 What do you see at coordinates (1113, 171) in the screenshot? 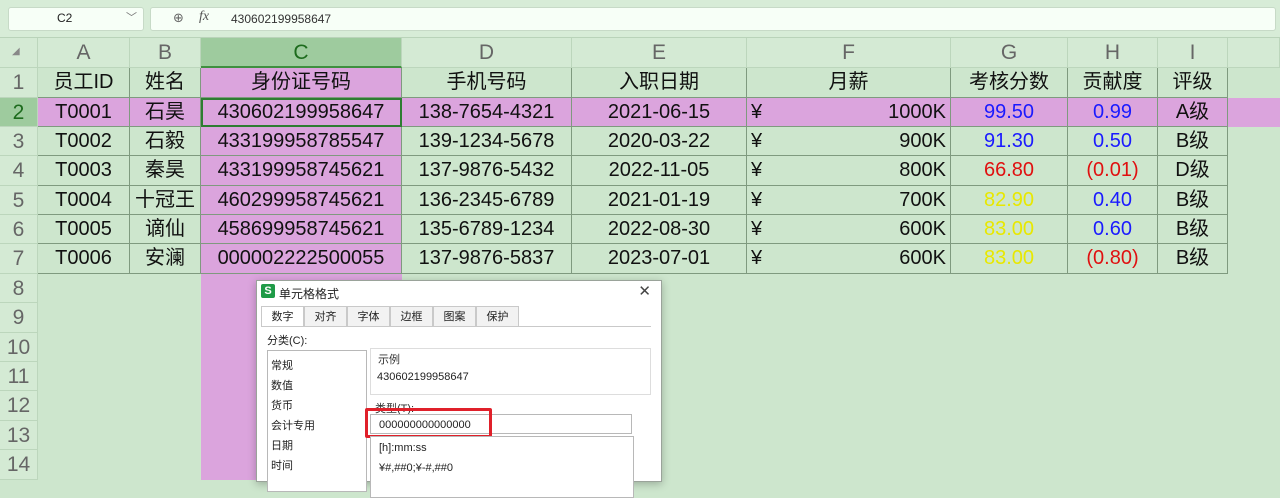
I see `contribution-cell: (0.01)` at bounding box center [1113, 171].